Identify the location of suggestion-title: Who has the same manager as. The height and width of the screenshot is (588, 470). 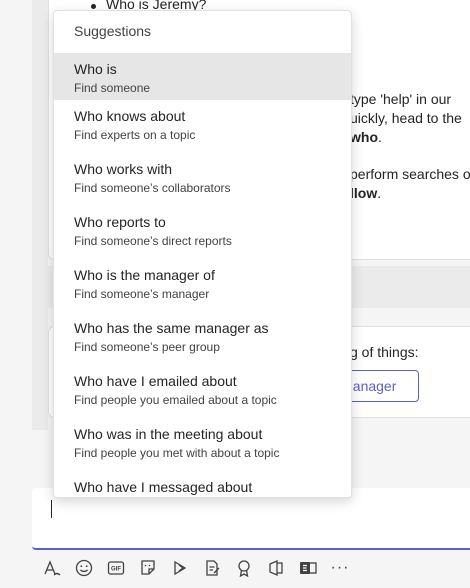
(171, 328).